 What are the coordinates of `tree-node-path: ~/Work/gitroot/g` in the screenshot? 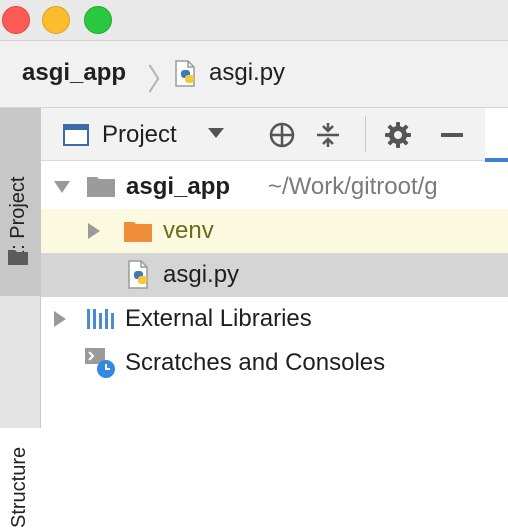 It's located at (353, 186).